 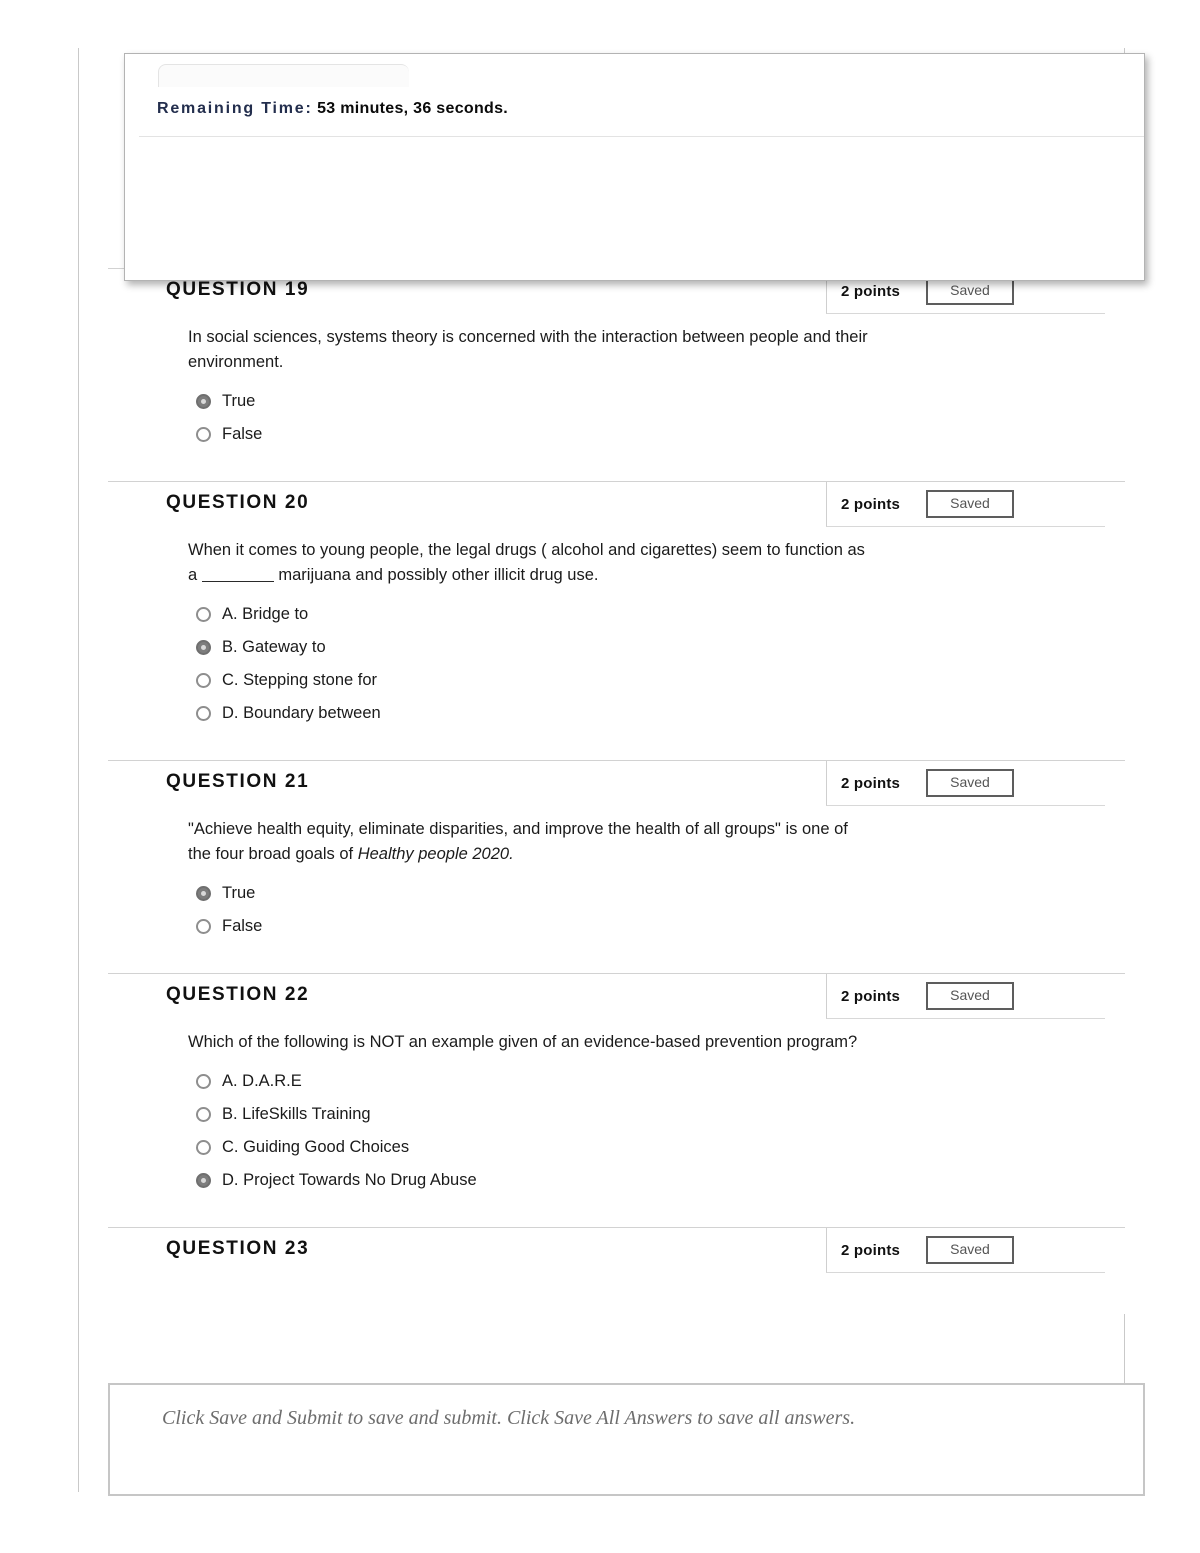 I want to click on question-block: QUESTION 23 2 points Saved, so click(x=616, y=1270).